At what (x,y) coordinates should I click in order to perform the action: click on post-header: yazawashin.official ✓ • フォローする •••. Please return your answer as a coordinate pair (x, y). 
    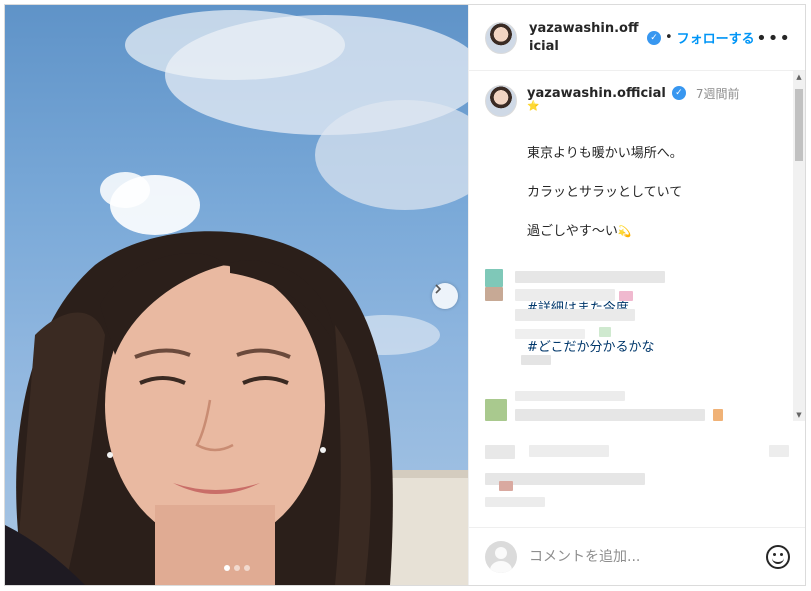
    Looking at the image, I should click on (637, 38).